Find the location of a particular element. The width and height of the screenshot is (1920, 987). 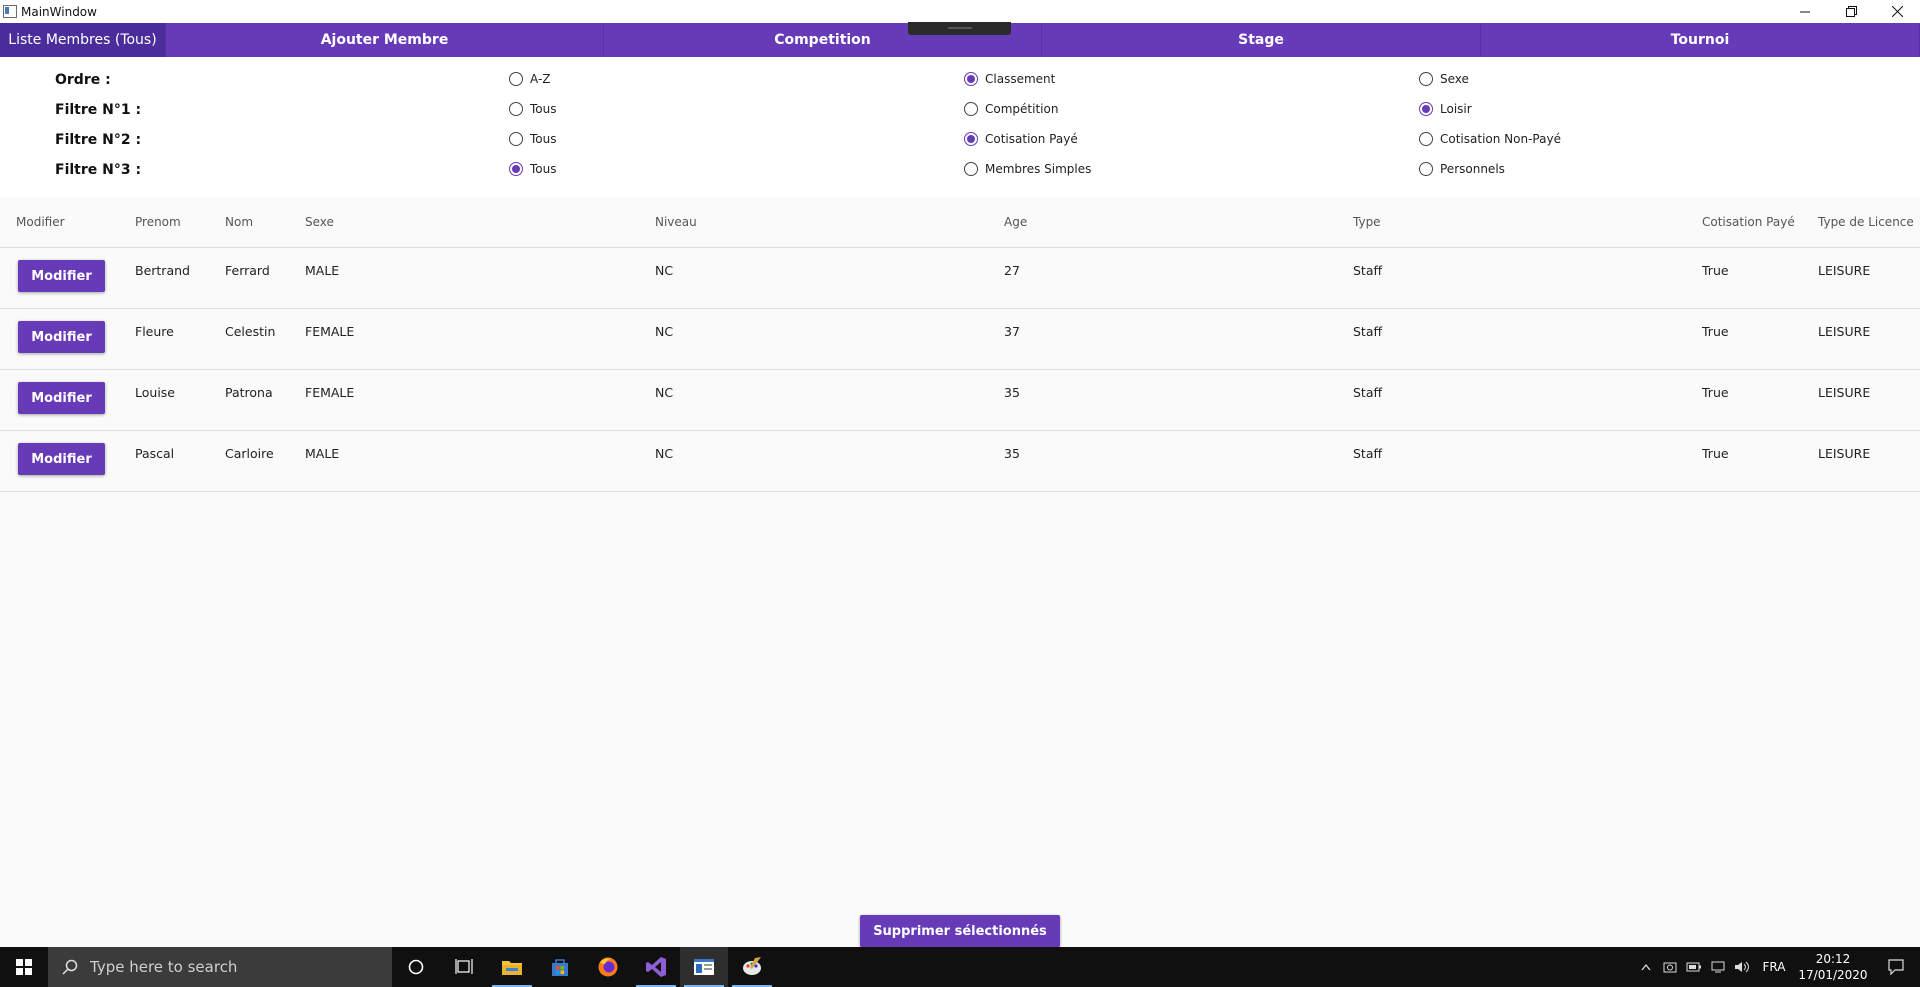

windows-taskbar: Type here to search FRA 20:12 17/01/2020 is located at coordinates (960, 967).